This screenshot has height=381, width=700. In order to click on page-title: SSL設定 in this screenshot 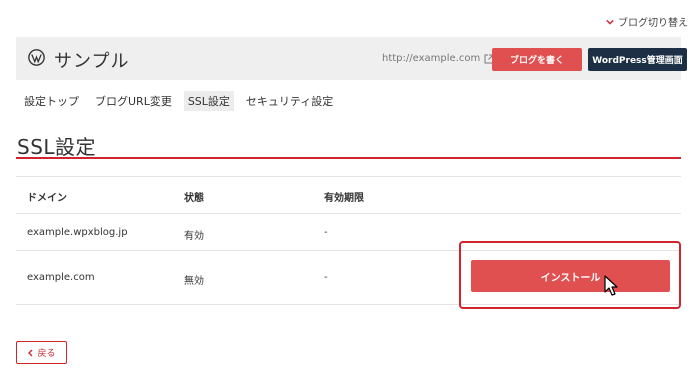, I will do `click(57, 147)`.